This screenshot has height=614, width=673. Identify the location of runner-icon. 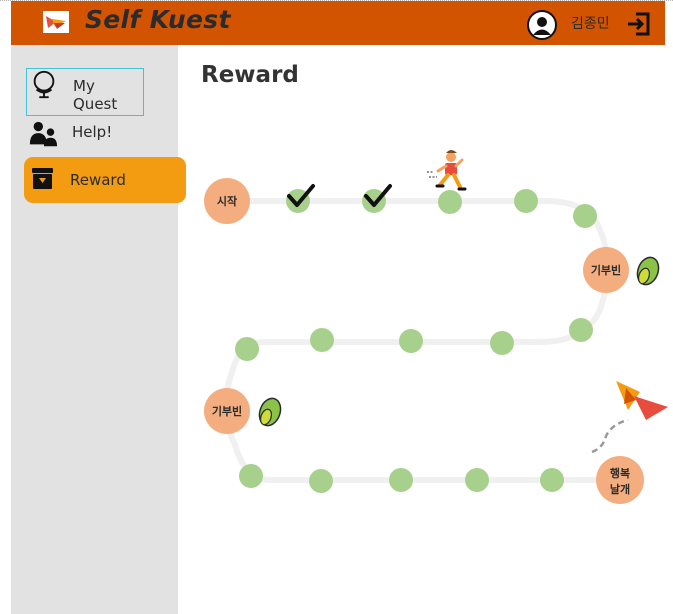
(447, 170).